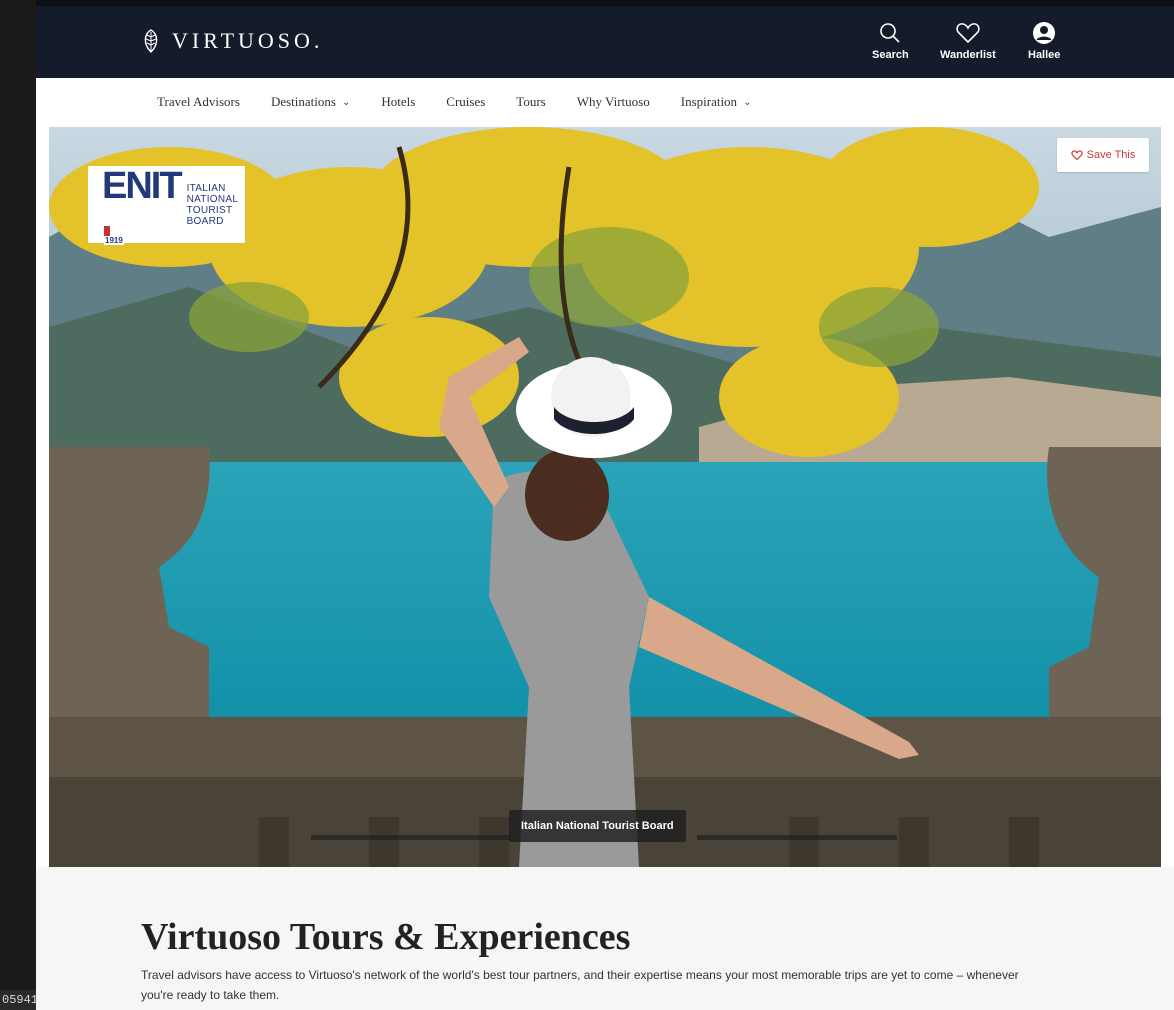  Describe the element at coordinates (1111, 155) in the screenshot. I see `save-this-label: Save This` at that location.